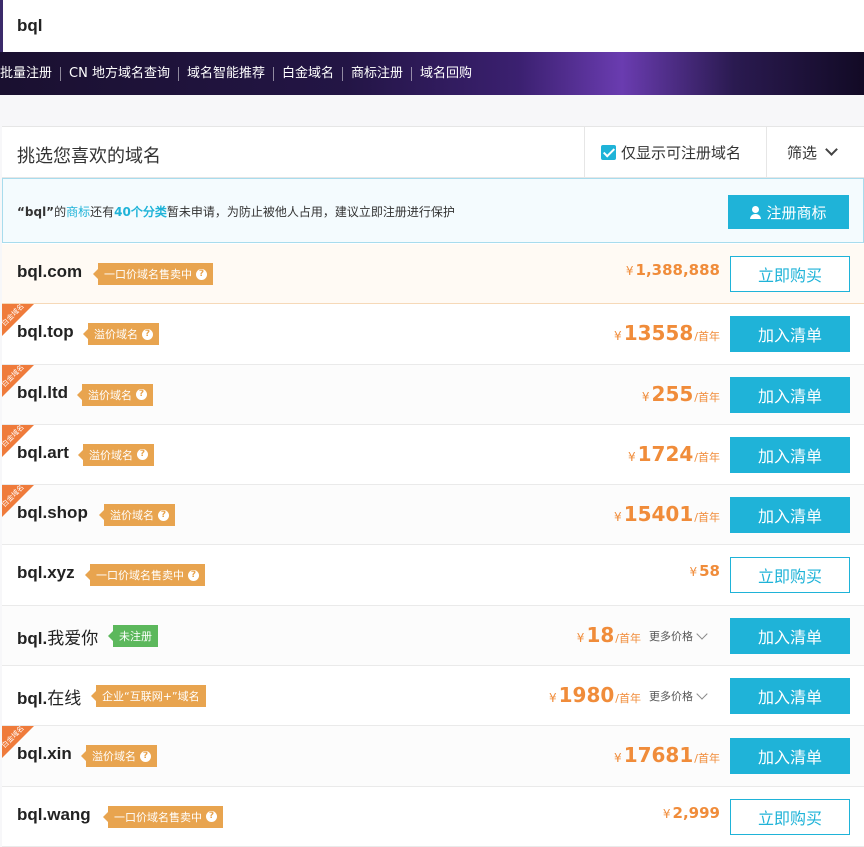 The width and height of the screenshot is (864, 847). I want to click on nav-banner: 批量注册 CN 地方域名查询 域名智能推荐 白金域名 商标注册 域名回购, so click(432, 73).